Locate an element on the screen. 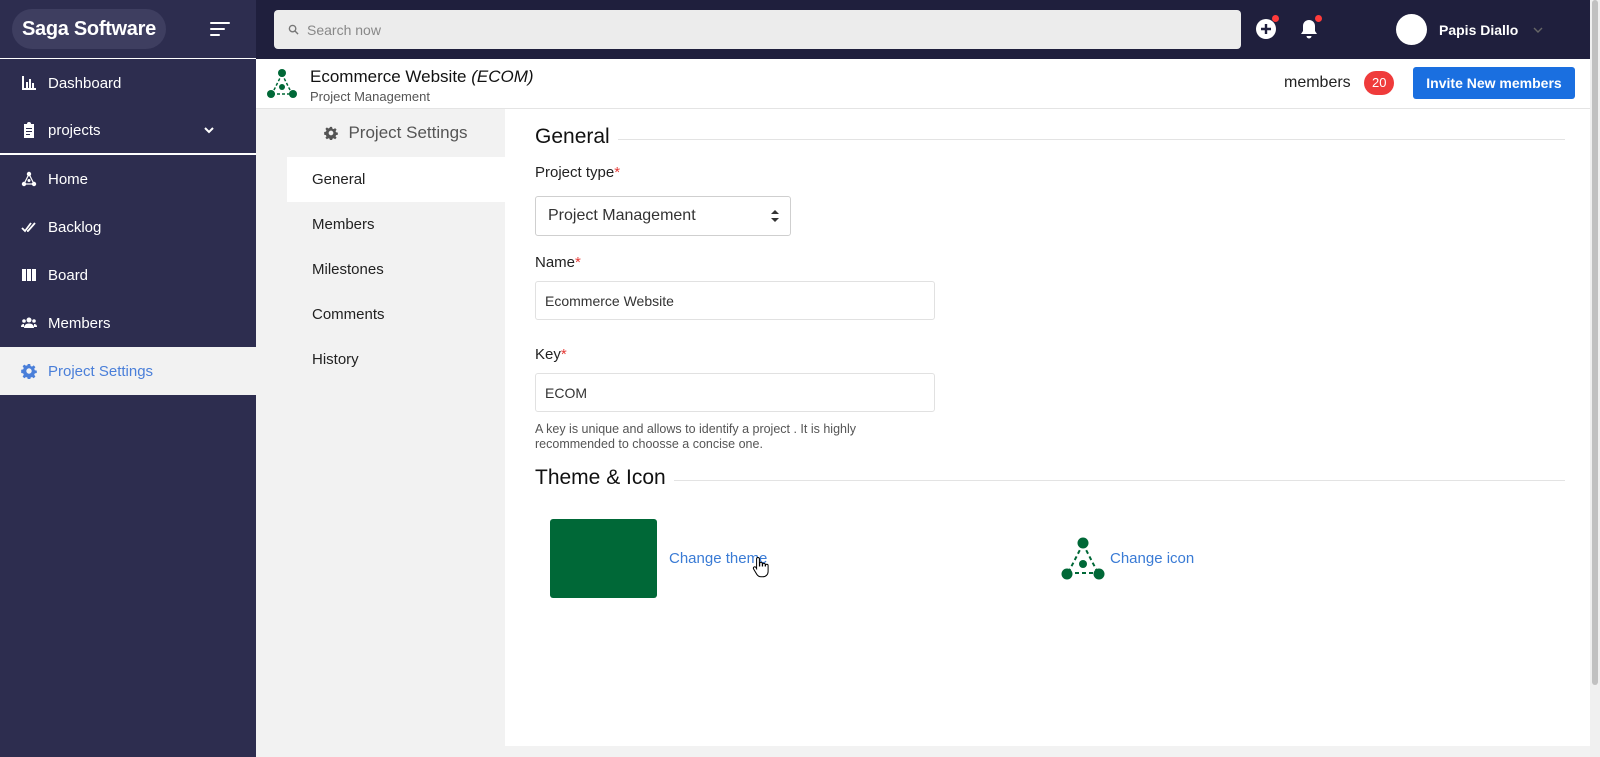  scrollbar-thumb is located at coordinates (1595, 342).